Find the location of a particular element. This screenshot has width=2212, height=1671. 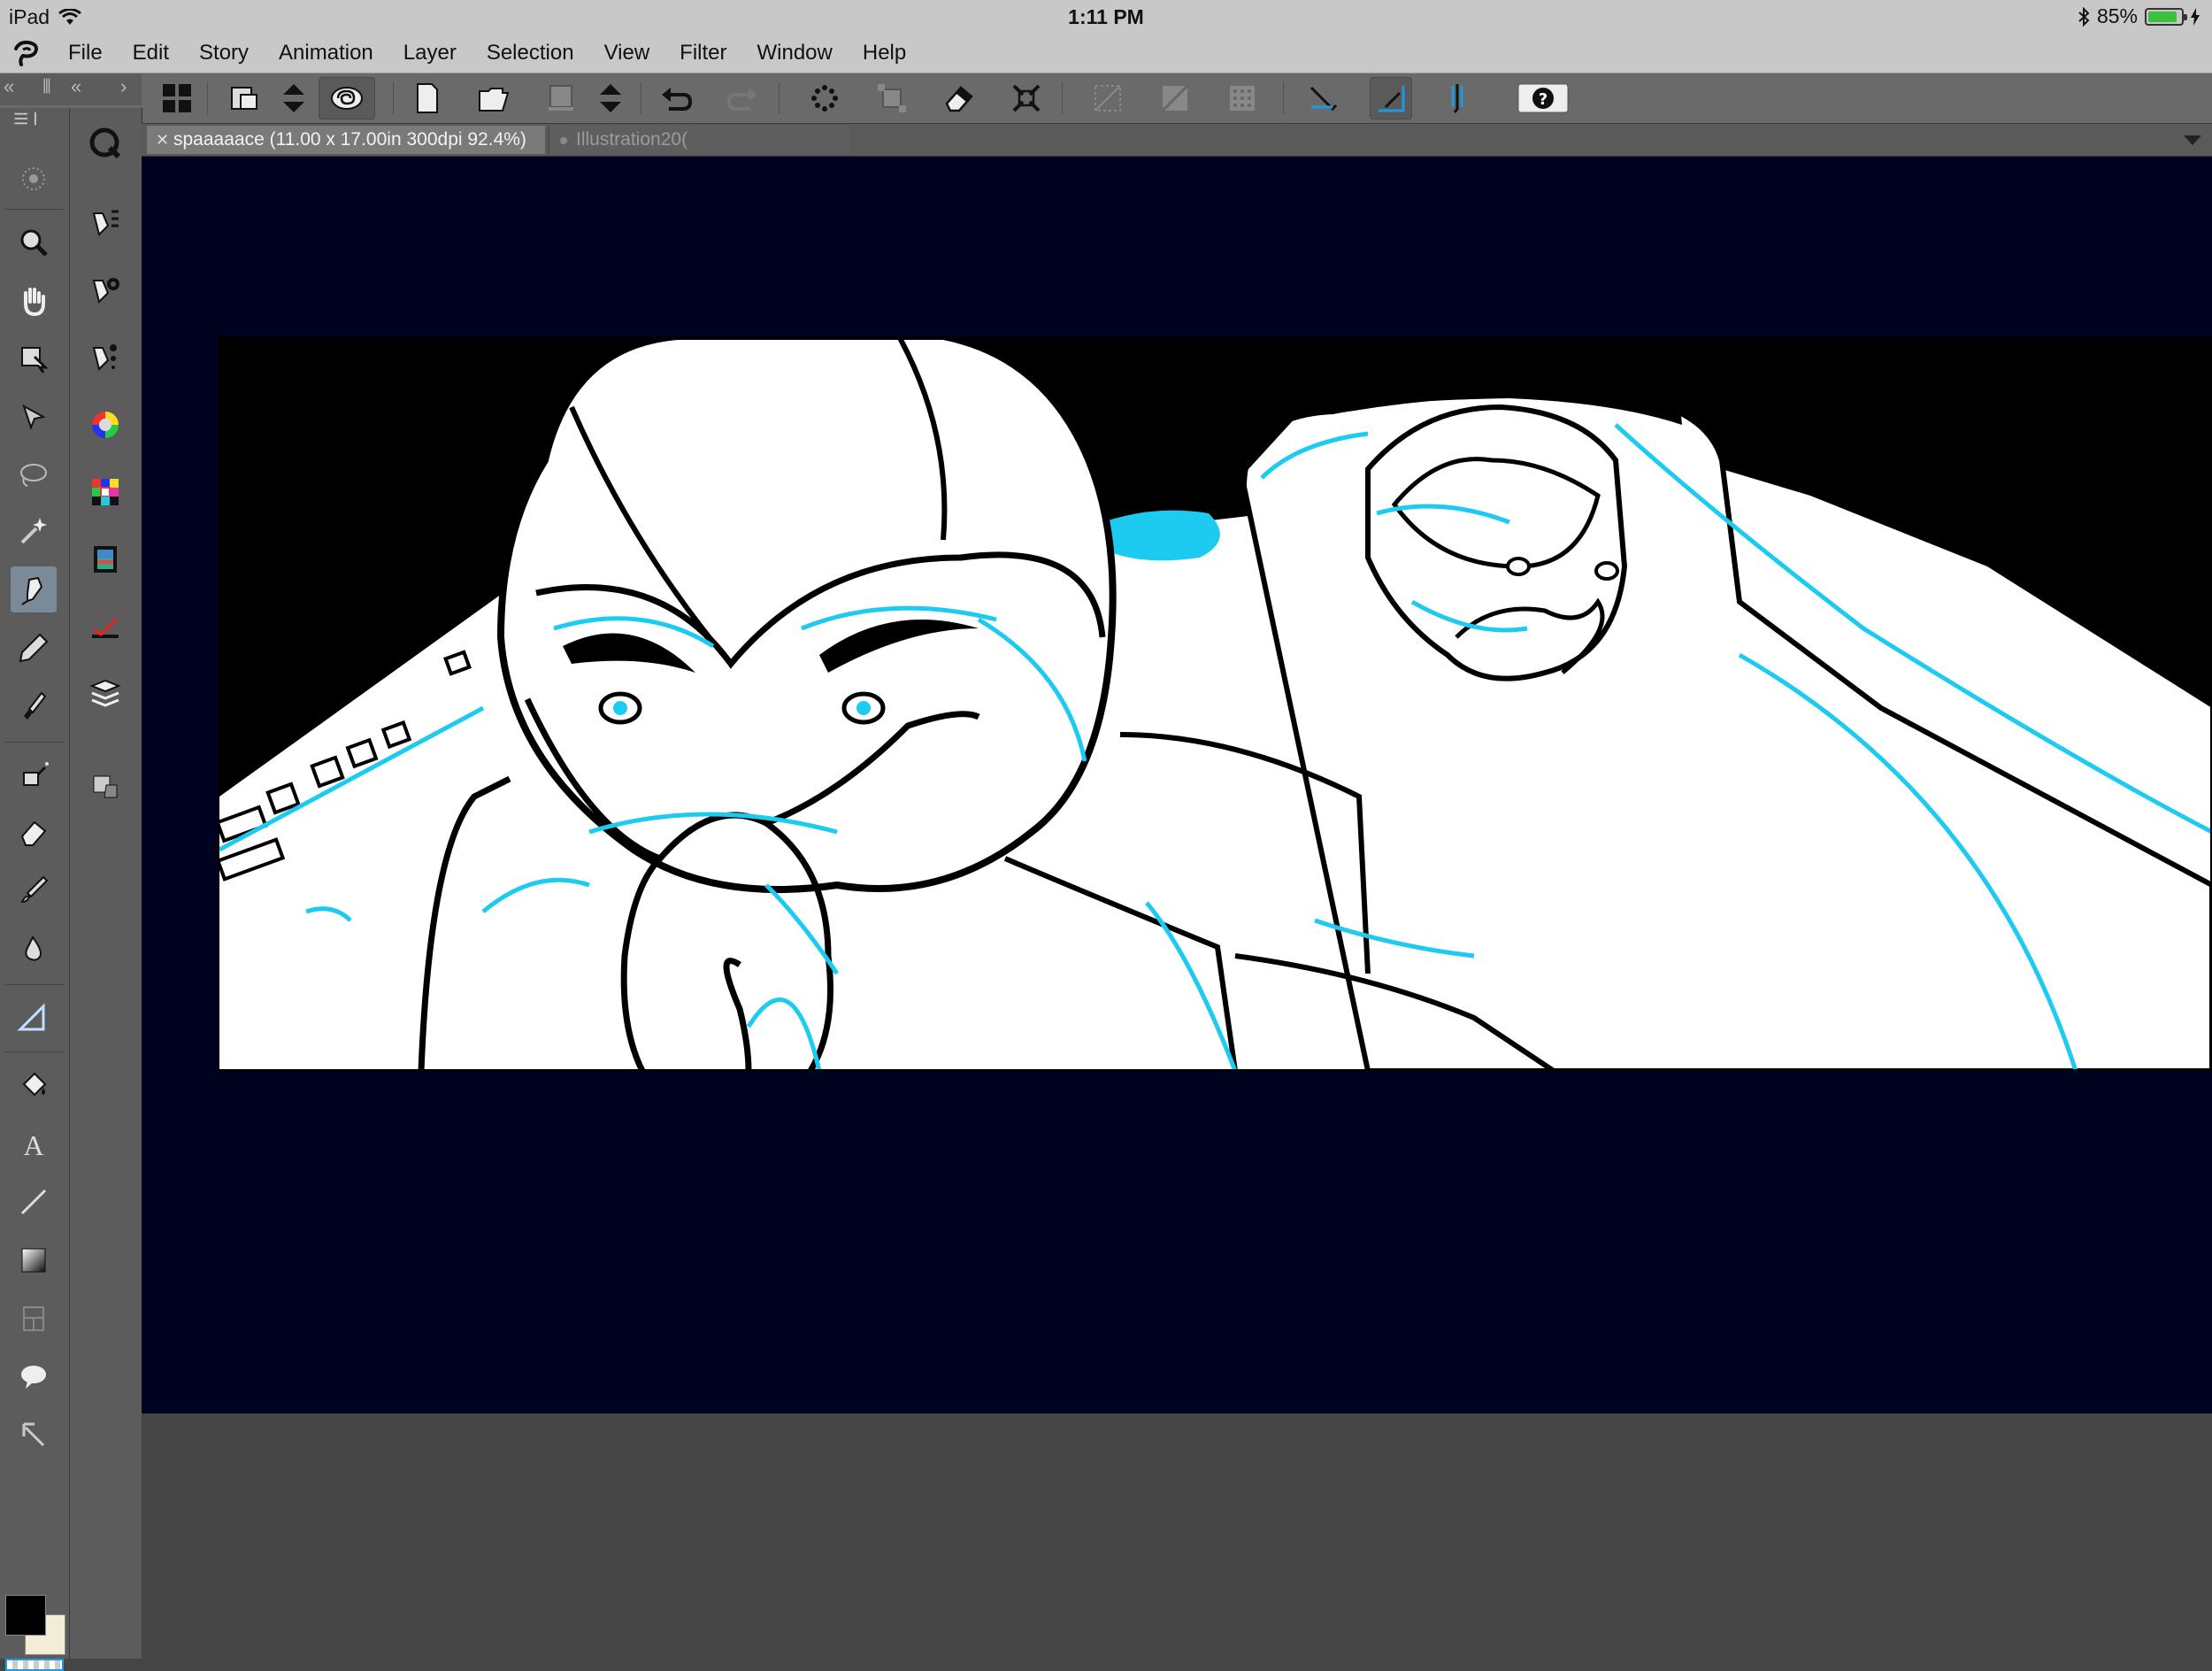

help-icon: ? is located at coordinates (1543, 98).